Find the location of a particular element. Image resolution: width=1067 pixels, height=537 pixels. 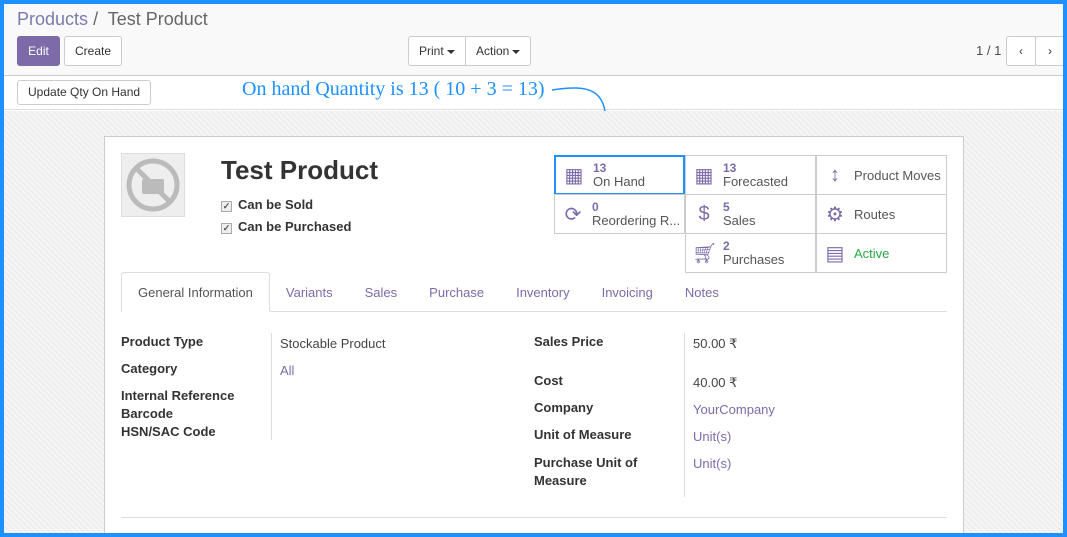

tab-invoicing: Invoicing is located at coordinates (627, 293).